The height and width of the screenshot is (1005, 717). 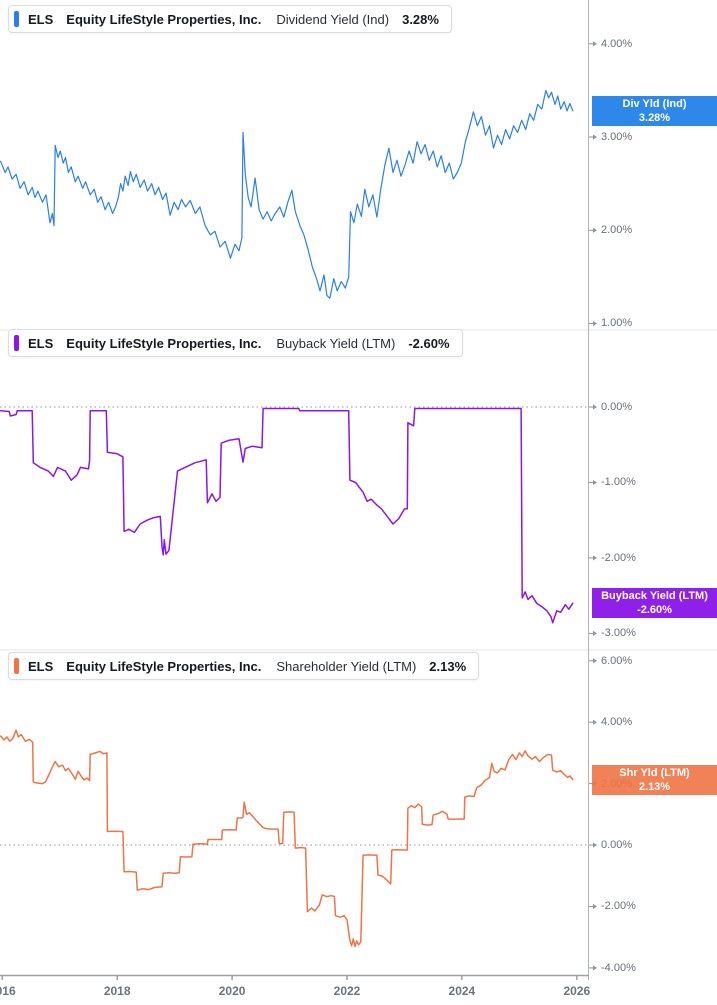 What do you see at coordinates (232, 991) in the screenshot?
I see `x-axis-label: 2020` at bounding box center [232, 991].